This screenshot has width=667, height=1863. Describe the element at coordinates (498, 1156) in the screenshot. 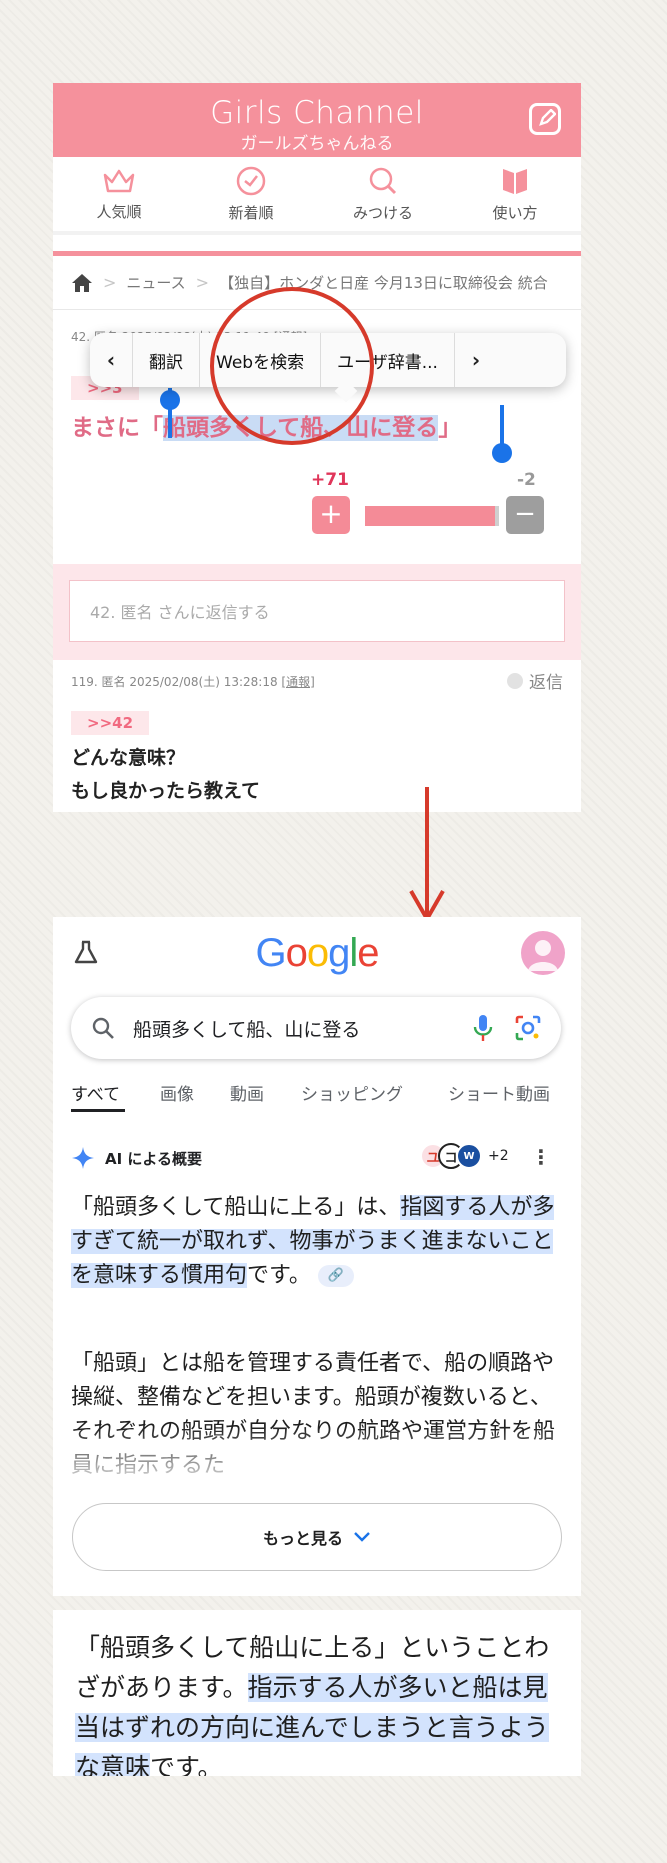

I see `more-sources-count: +2` at that location.